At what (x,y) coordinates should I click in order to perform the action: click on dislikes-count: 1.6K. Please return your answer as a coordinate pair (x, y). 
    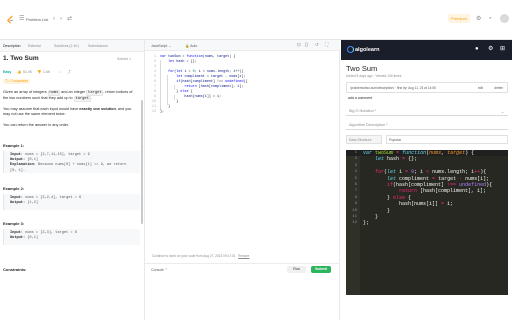
    Looking at the image, I should click on (47, 72).